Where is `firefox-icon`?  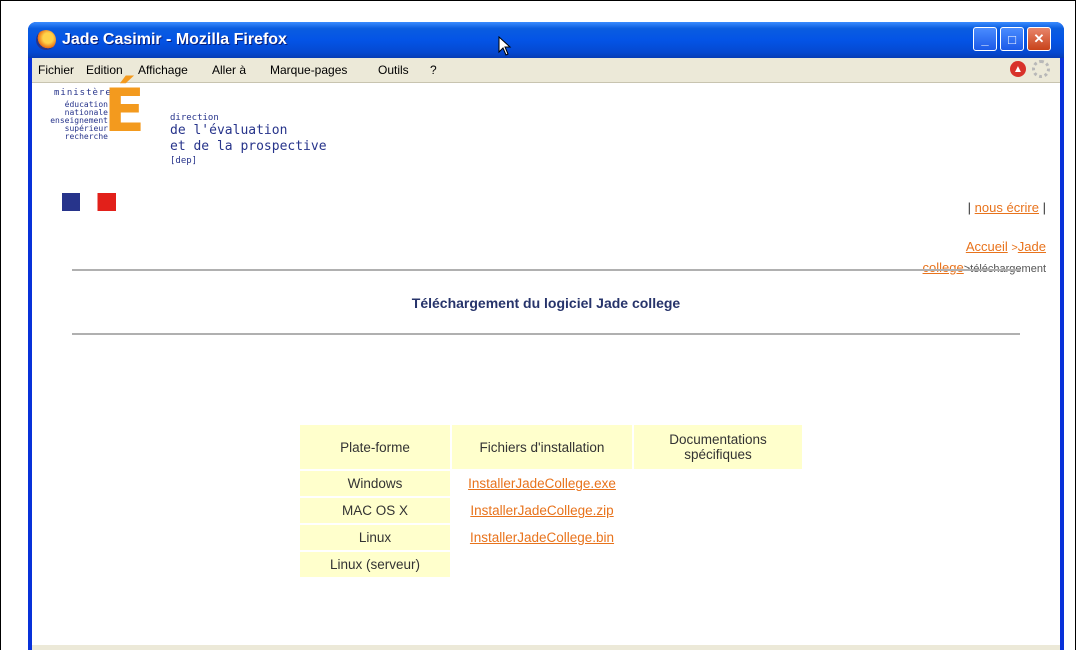
firefox-icon is located at coordinates (46, 40).